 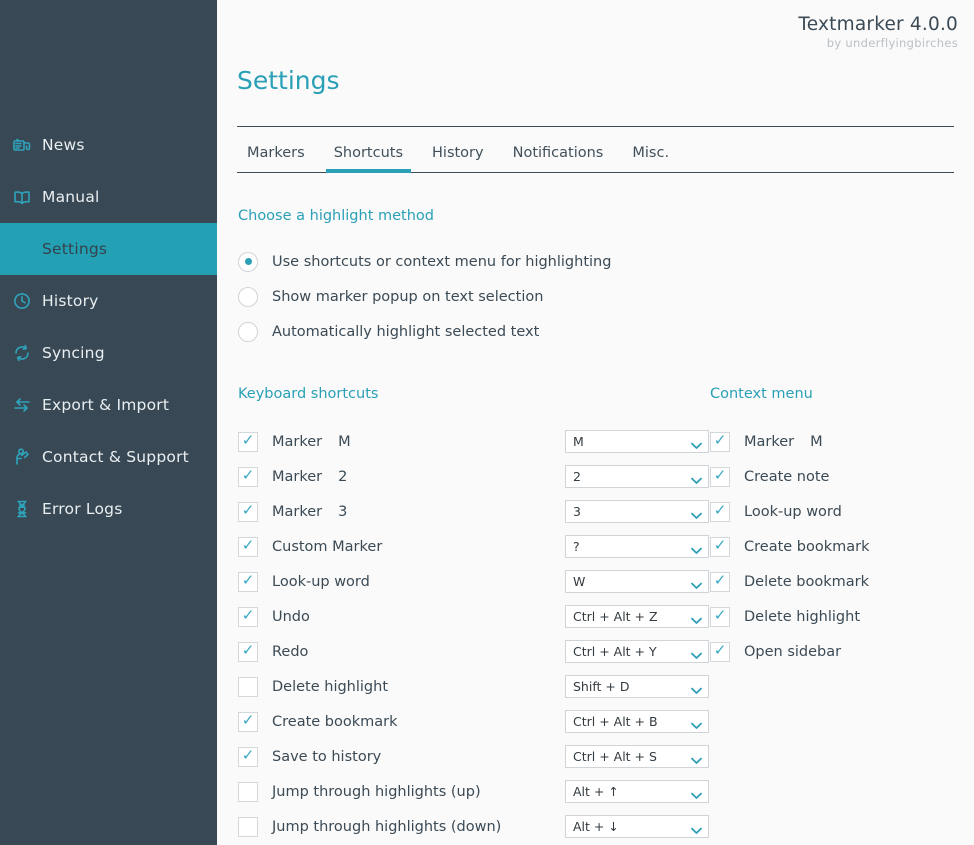 I want to click on shortcut-row: ✓ Redo Ctrl + Alt + Y, so click(x=473, y=651).